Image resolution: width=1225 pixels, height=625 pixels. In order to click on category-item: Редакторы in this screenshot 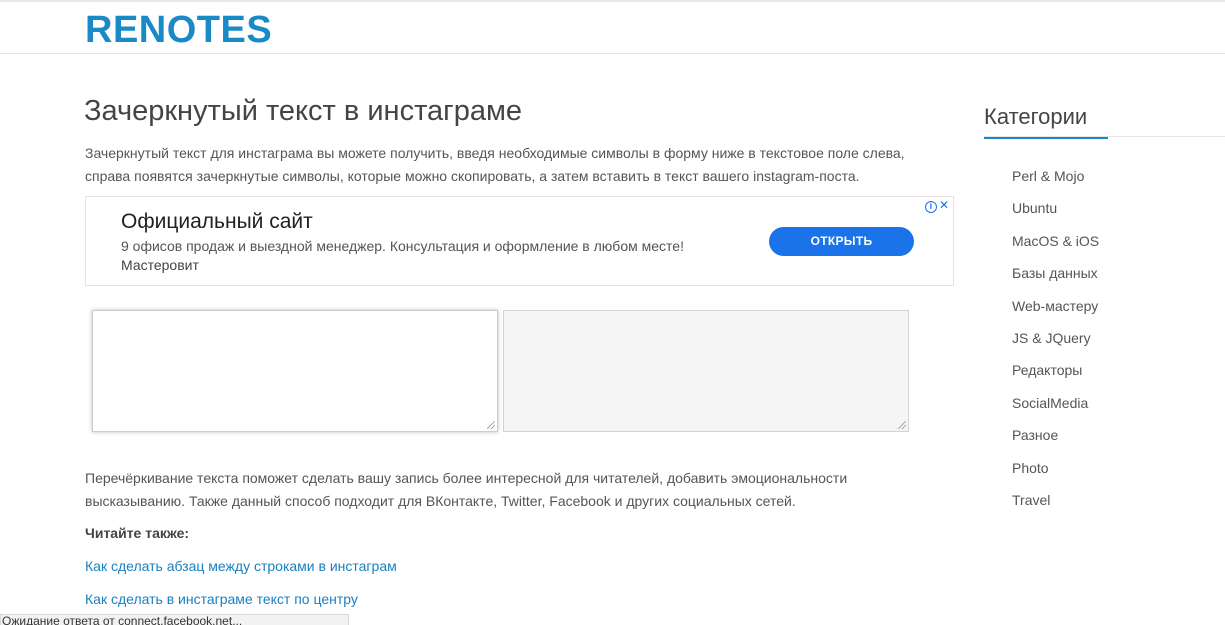, I will do `click(1055, 377)`.